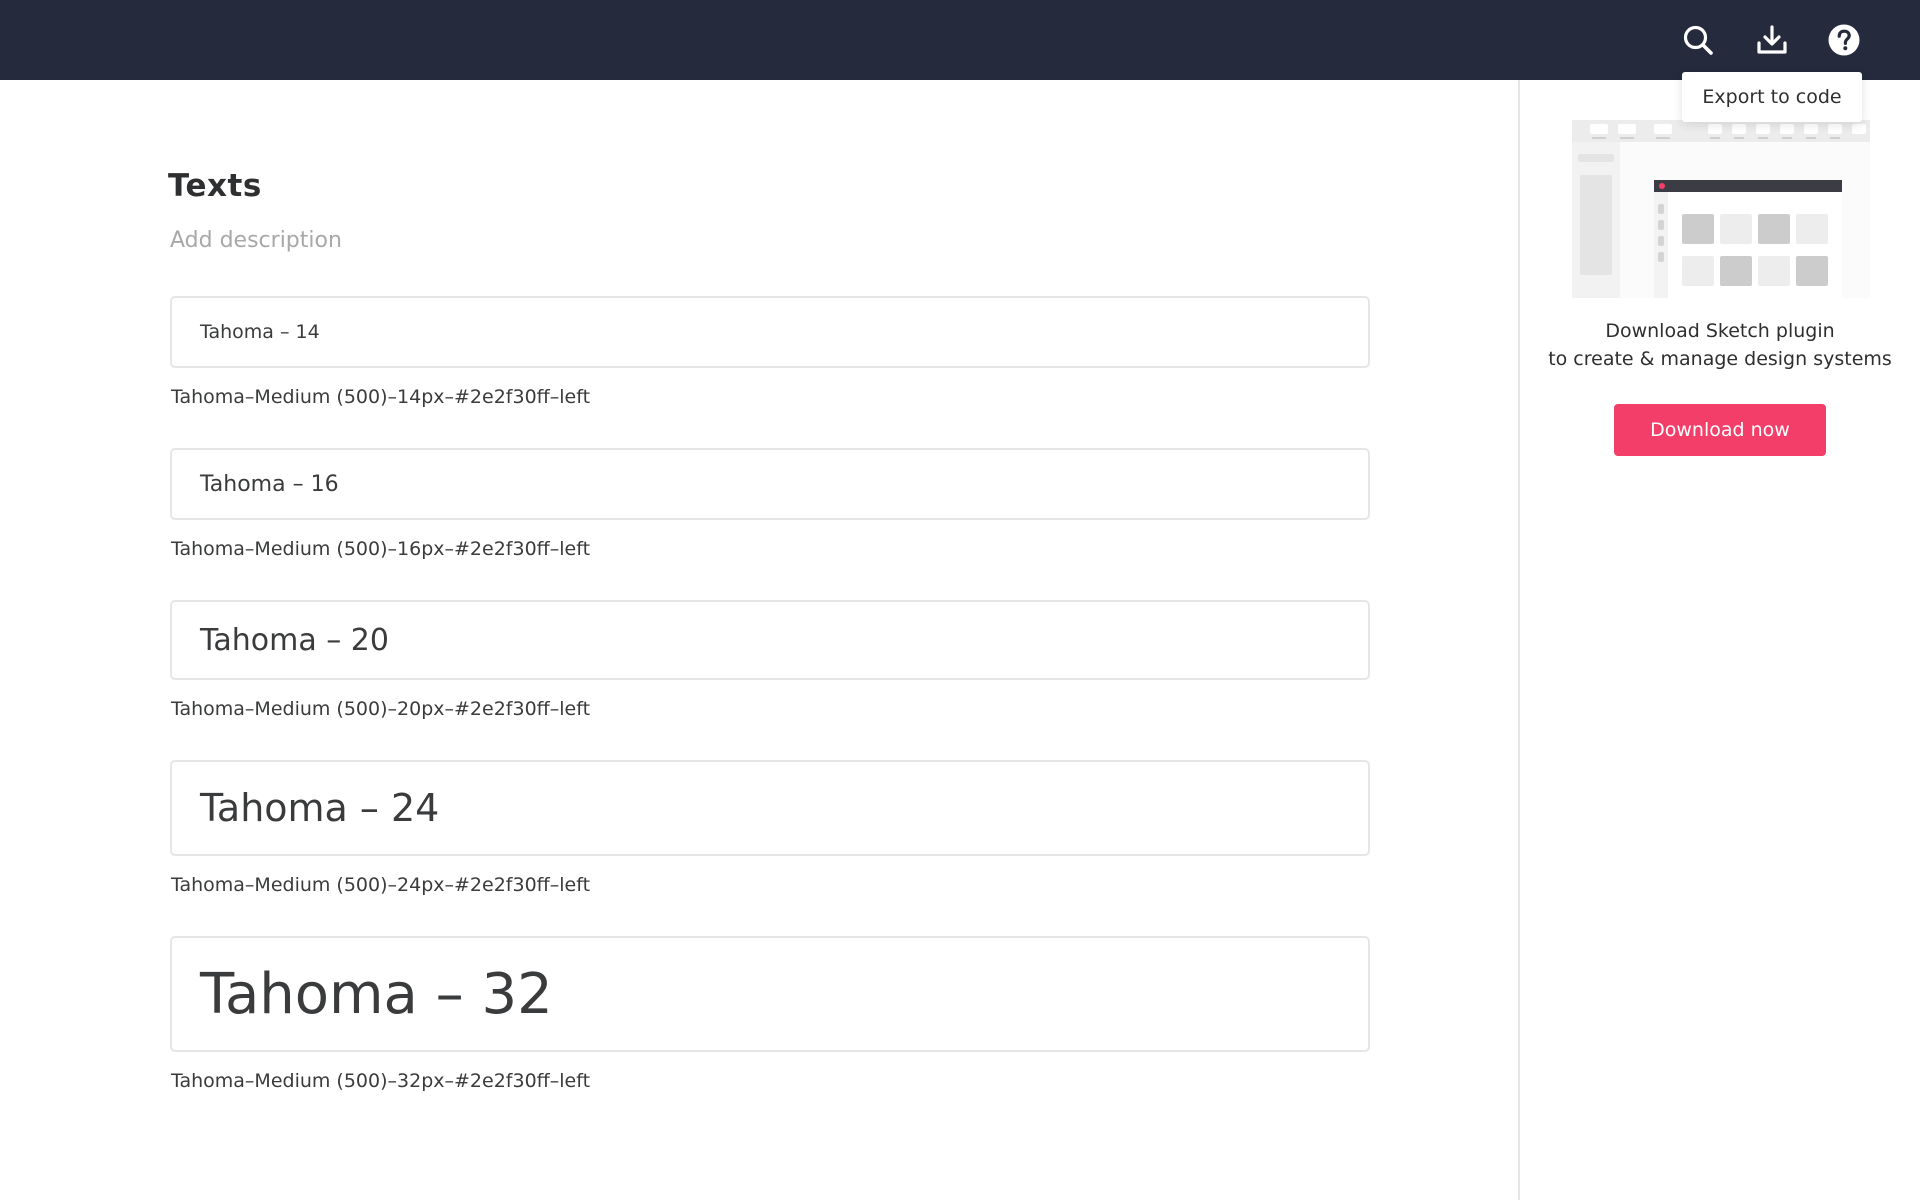 This screenshot has width=1920, height=1200. I want to click on page-title: Texts, so click(215, 186).